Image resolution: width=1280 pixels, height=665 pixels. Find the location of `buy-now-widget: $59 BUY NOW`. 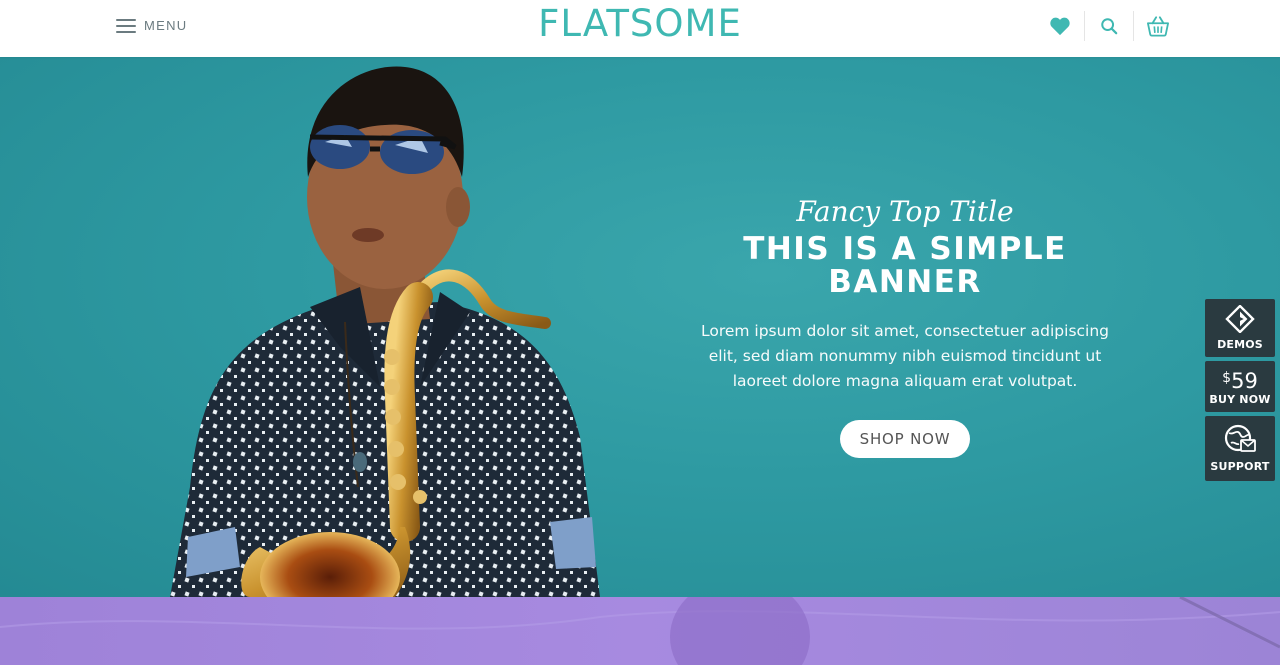

buy-now-widget: $59 BUY NOW is located at coordinates (1240, 386).